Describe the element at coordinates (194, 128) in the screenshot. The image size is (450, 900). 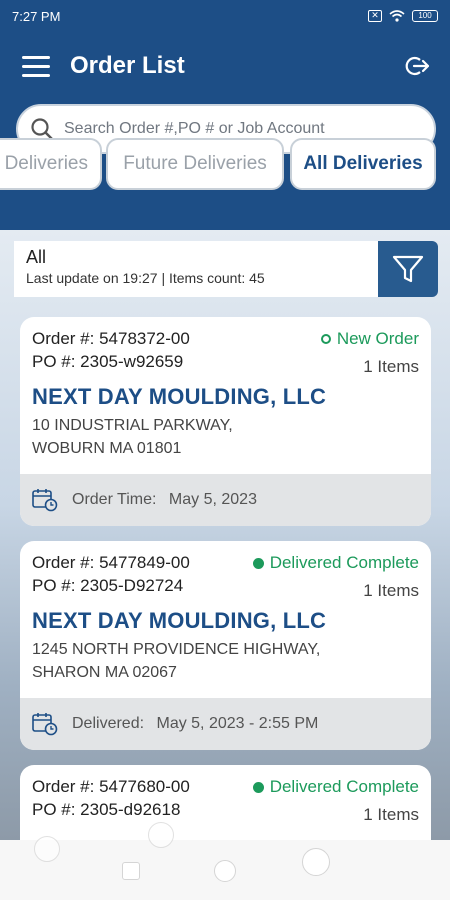
I see `search-placeholder: Search Order #,PO # or Job Account` at that location.